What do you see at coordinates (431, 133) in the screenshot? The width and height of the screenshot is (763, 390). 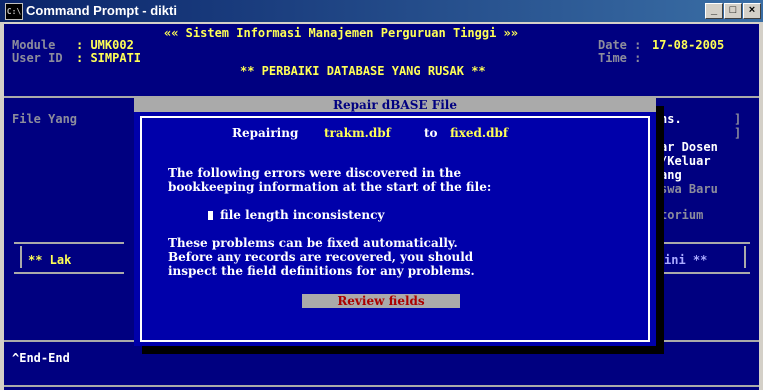 I see `repair-to: to` at bounding box center [431, 133].